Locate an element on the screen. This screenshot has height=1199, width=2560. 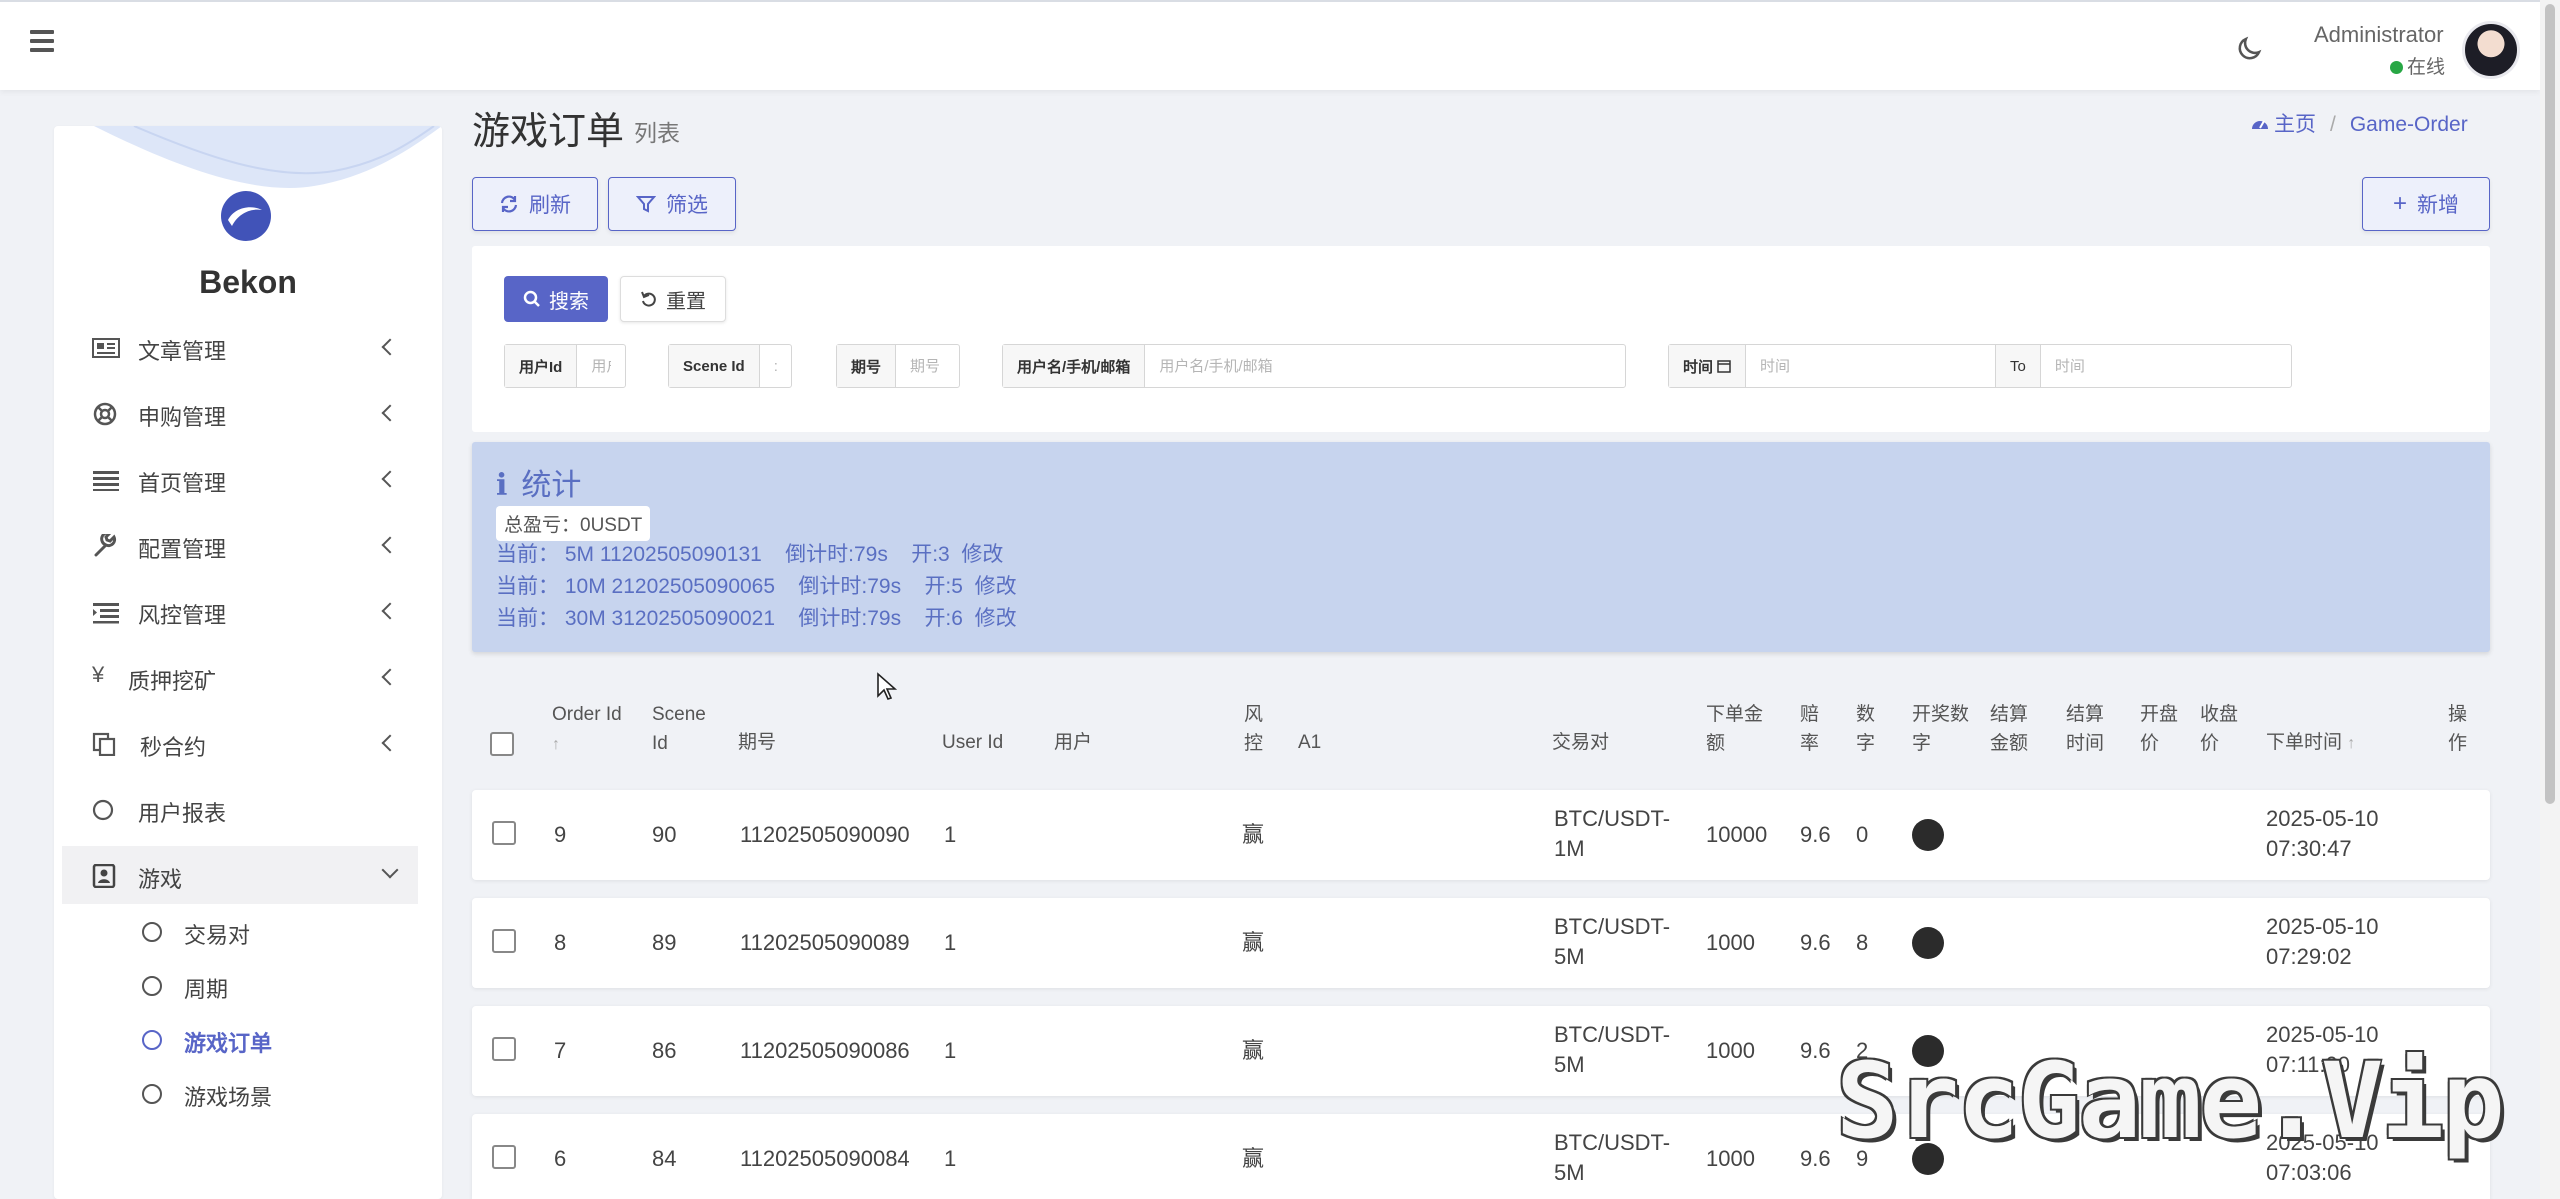
sidebar-subitem-game-scene: 游戏场景 is located at coordinates (248, 1095).